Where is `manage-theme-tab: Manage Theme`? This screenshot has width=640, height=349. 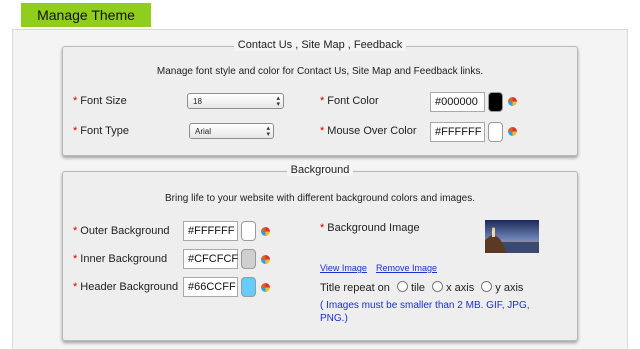 manage-theme-tab: Manage Theme is located at coordinates (86, 15).